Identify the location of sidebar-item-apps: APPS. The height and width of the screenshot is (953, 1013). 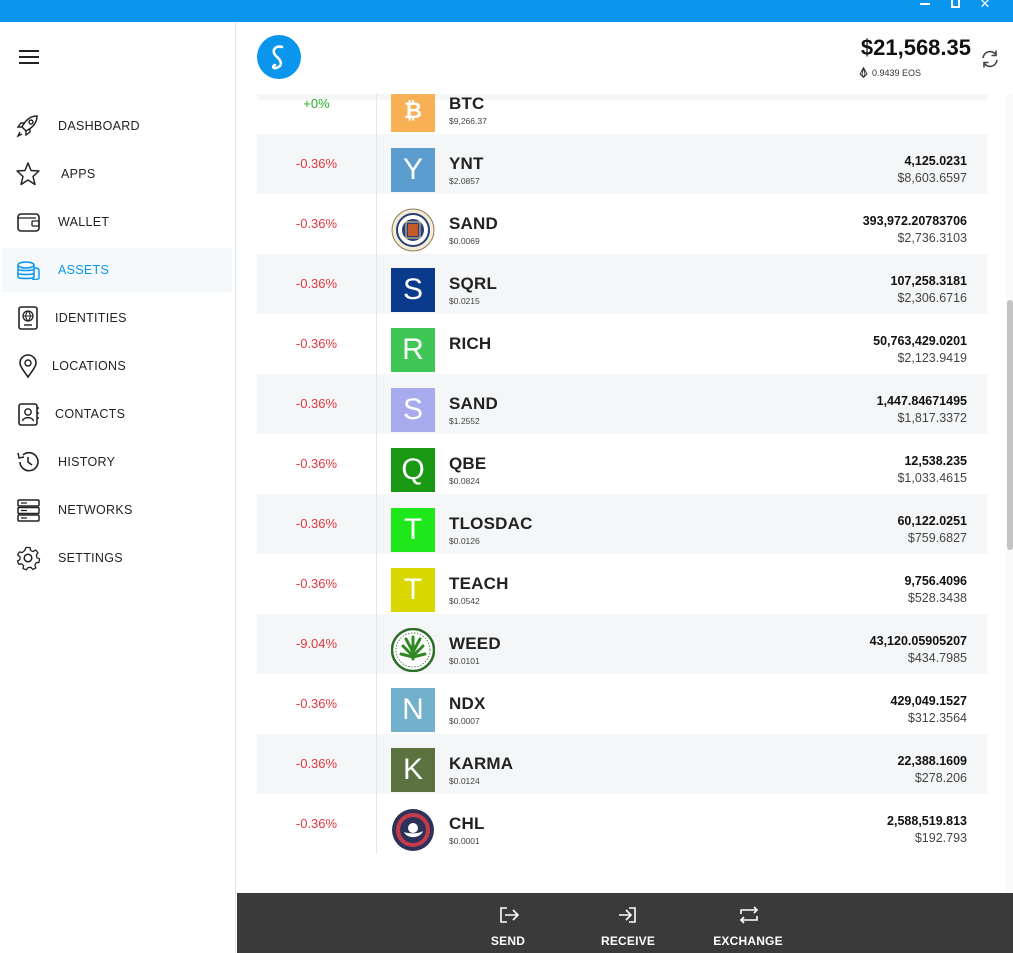
(117, 174).